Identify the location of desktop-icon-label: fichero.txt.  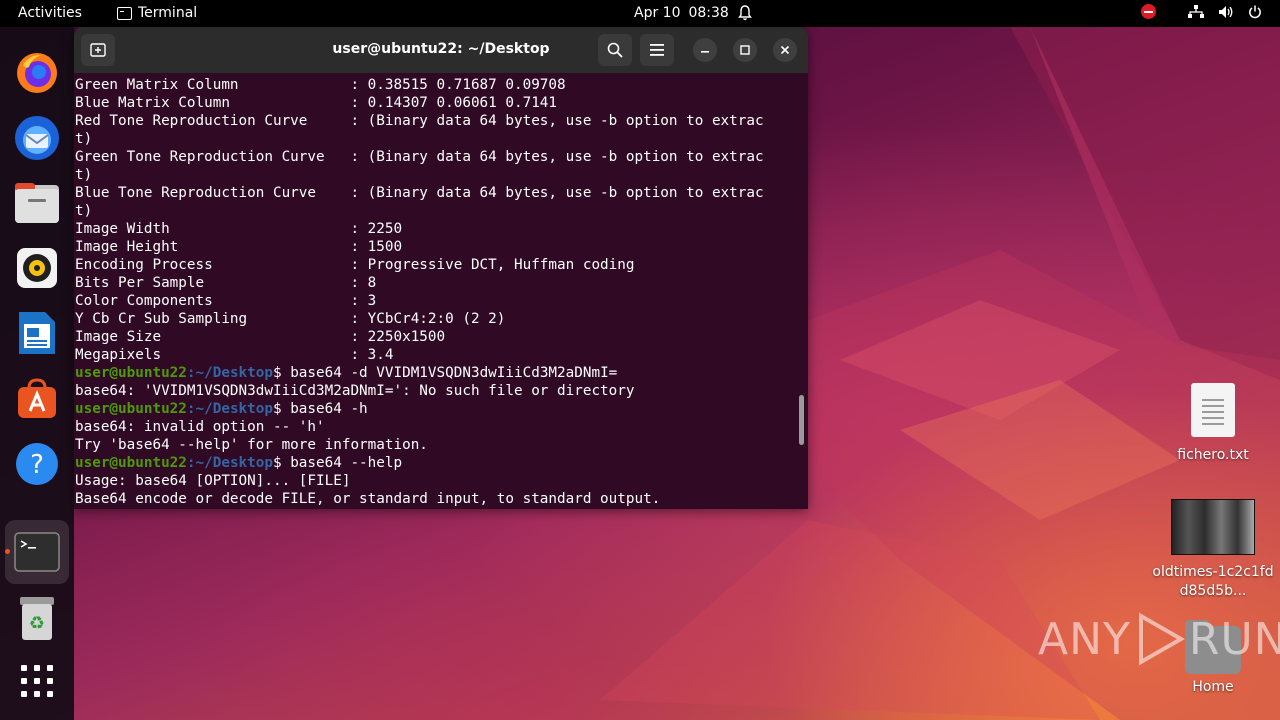
(1213, 455).